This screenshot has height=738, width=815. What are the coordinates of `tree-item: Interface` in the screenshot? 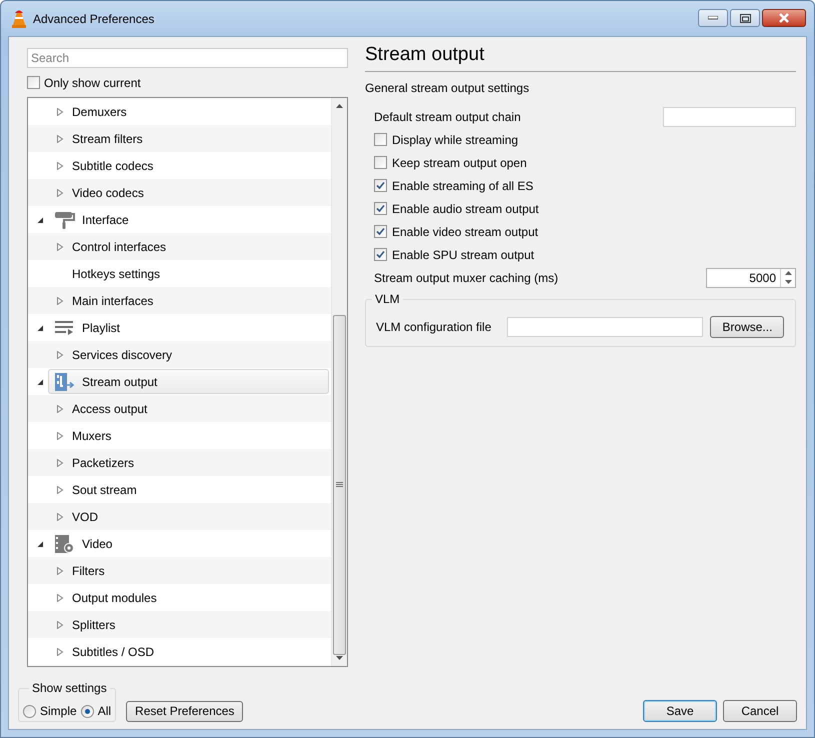 It's located at (188, 219).